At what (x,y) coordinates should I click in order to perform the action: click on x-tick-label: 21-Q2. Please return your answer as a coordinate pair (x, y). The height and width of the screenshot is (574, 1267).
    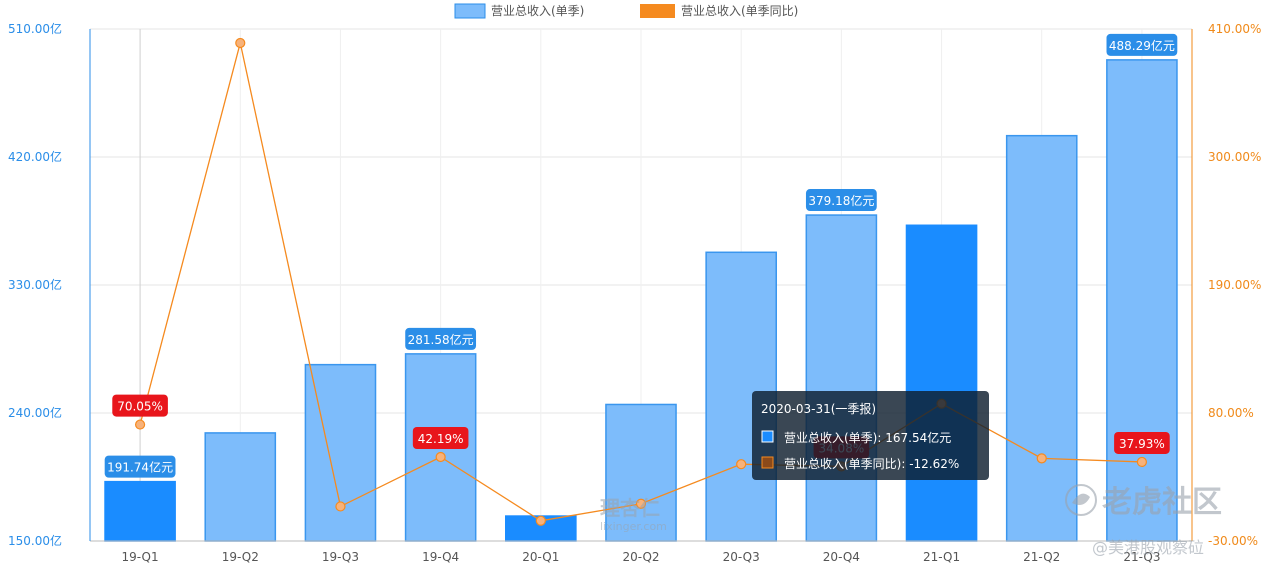
    Looking at the image, I should click on (1041, 557).